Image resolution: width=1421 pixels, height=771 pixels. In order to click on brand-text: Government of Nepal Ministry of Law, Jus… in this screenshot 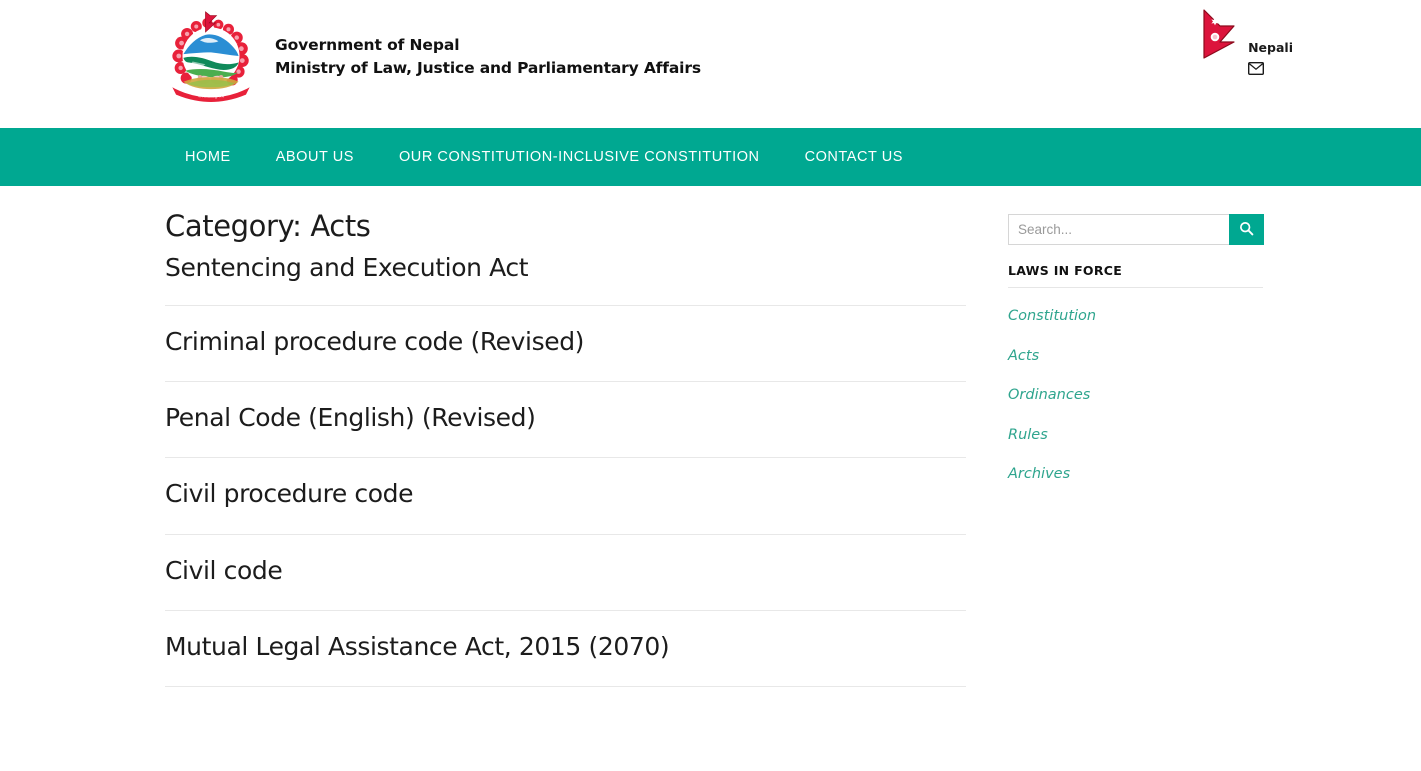, I will do `click(488, 56)`.